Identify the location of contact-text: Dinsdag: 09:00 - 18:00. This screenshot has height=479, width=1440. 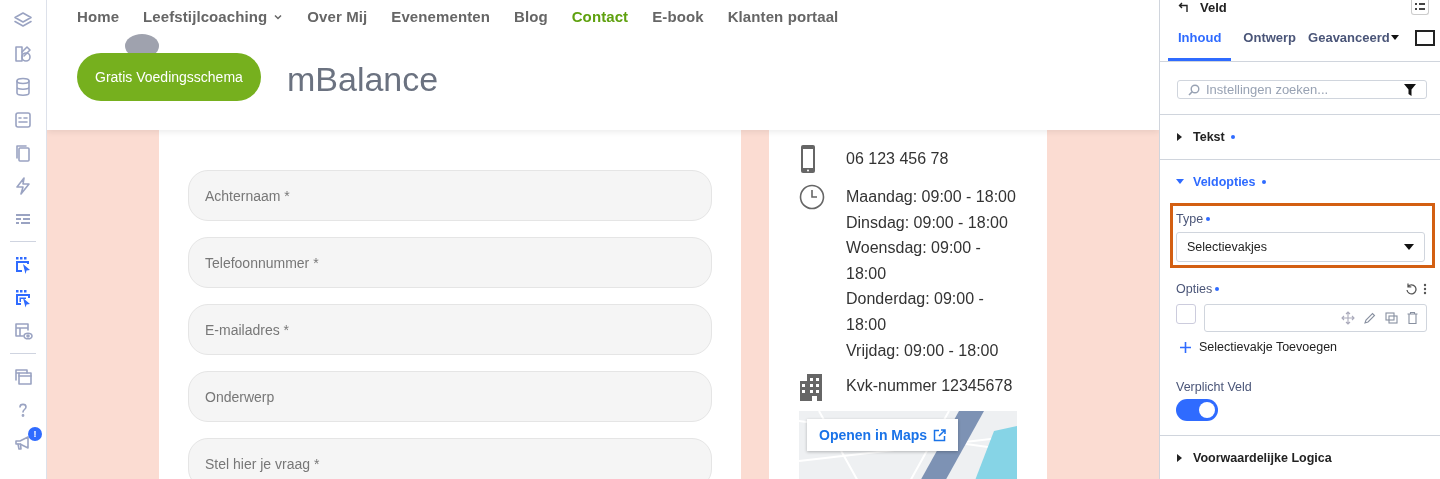
(927, 222).